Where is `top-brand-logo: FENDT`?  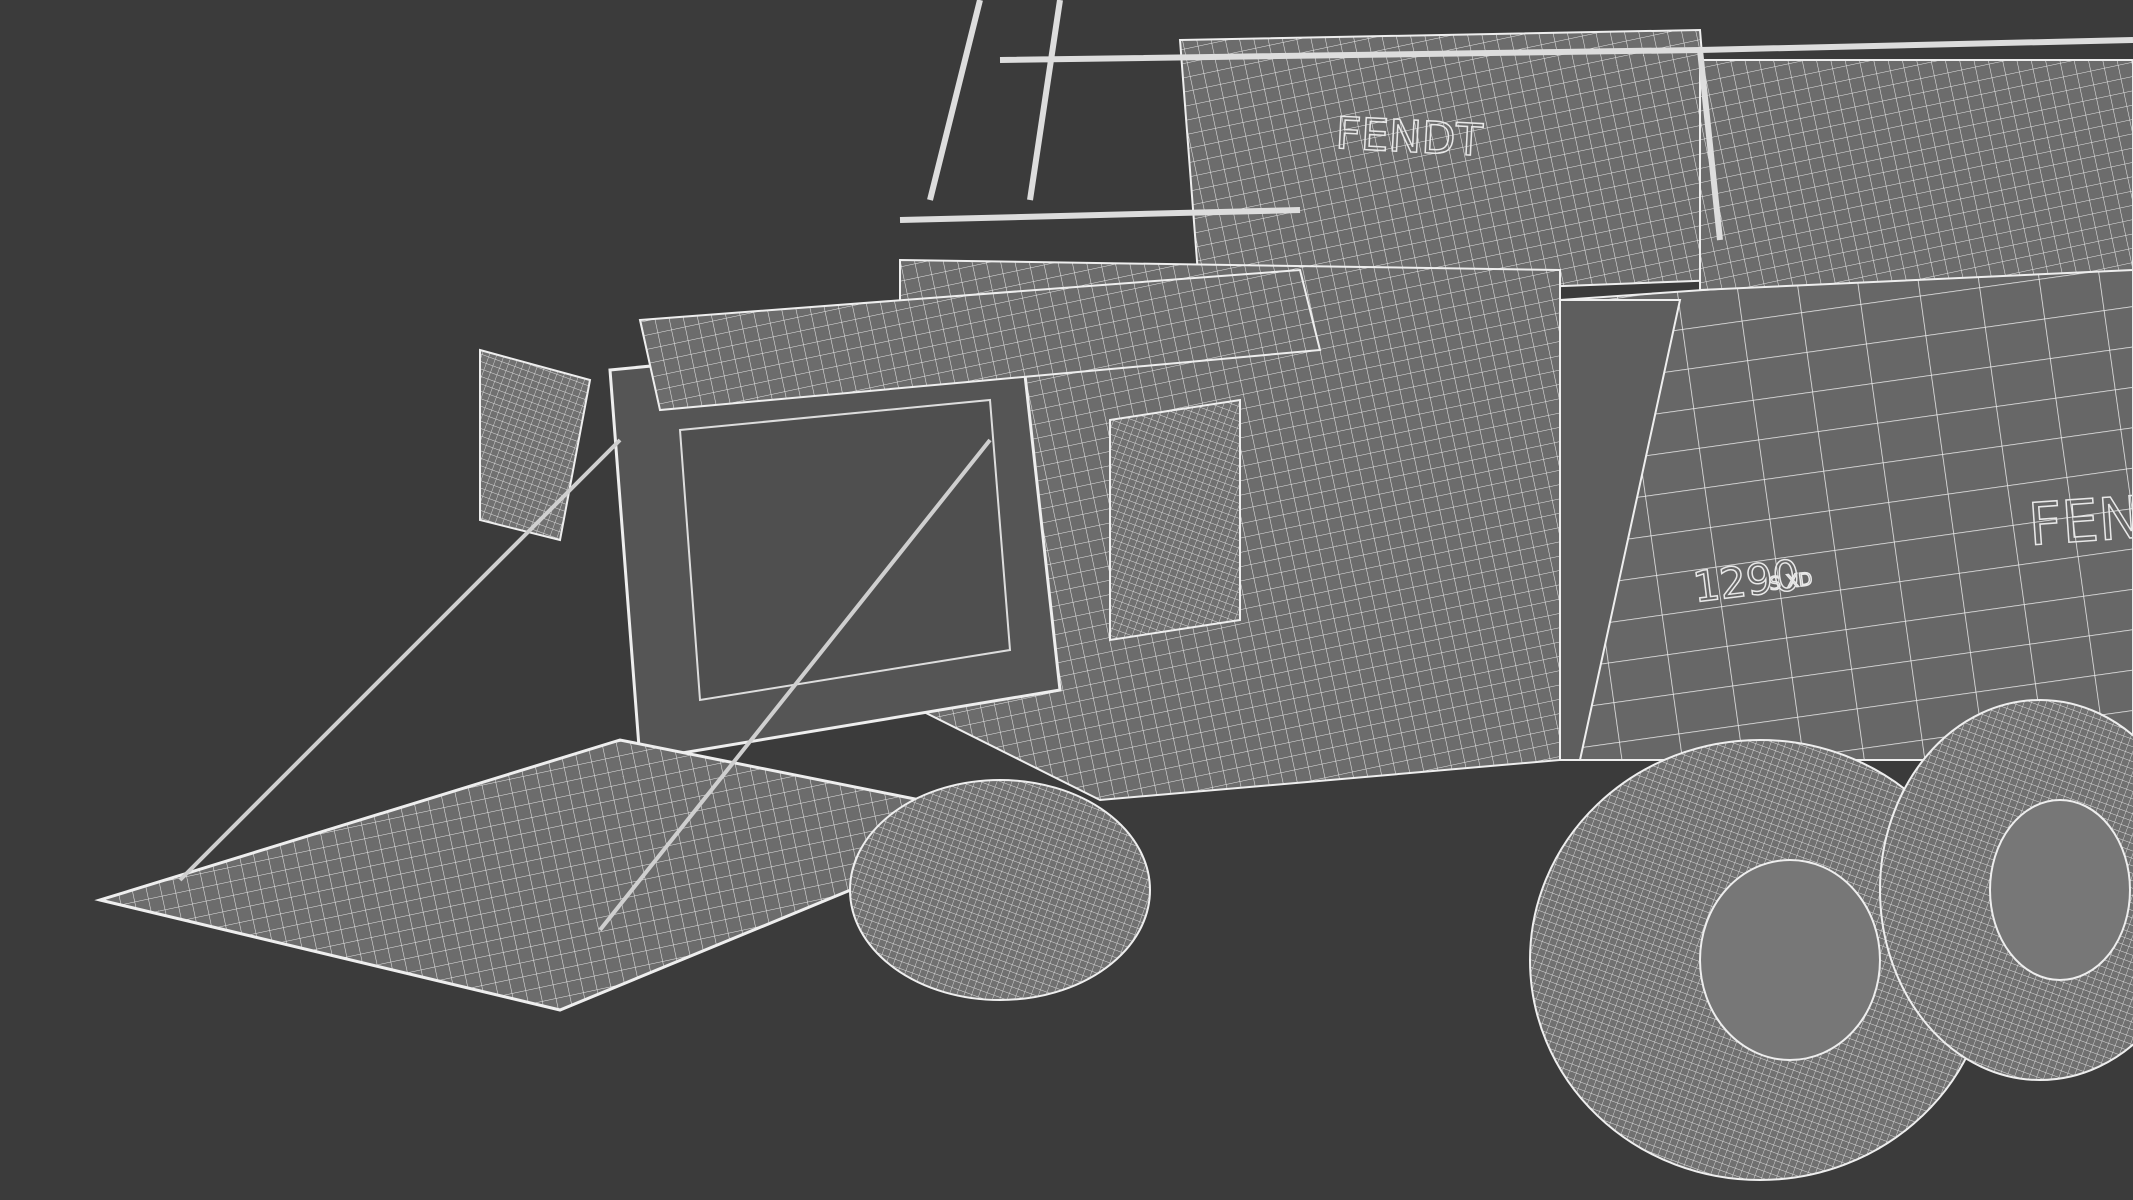 top-brand-logo: FENDT is located at coordinates (1408, 137).